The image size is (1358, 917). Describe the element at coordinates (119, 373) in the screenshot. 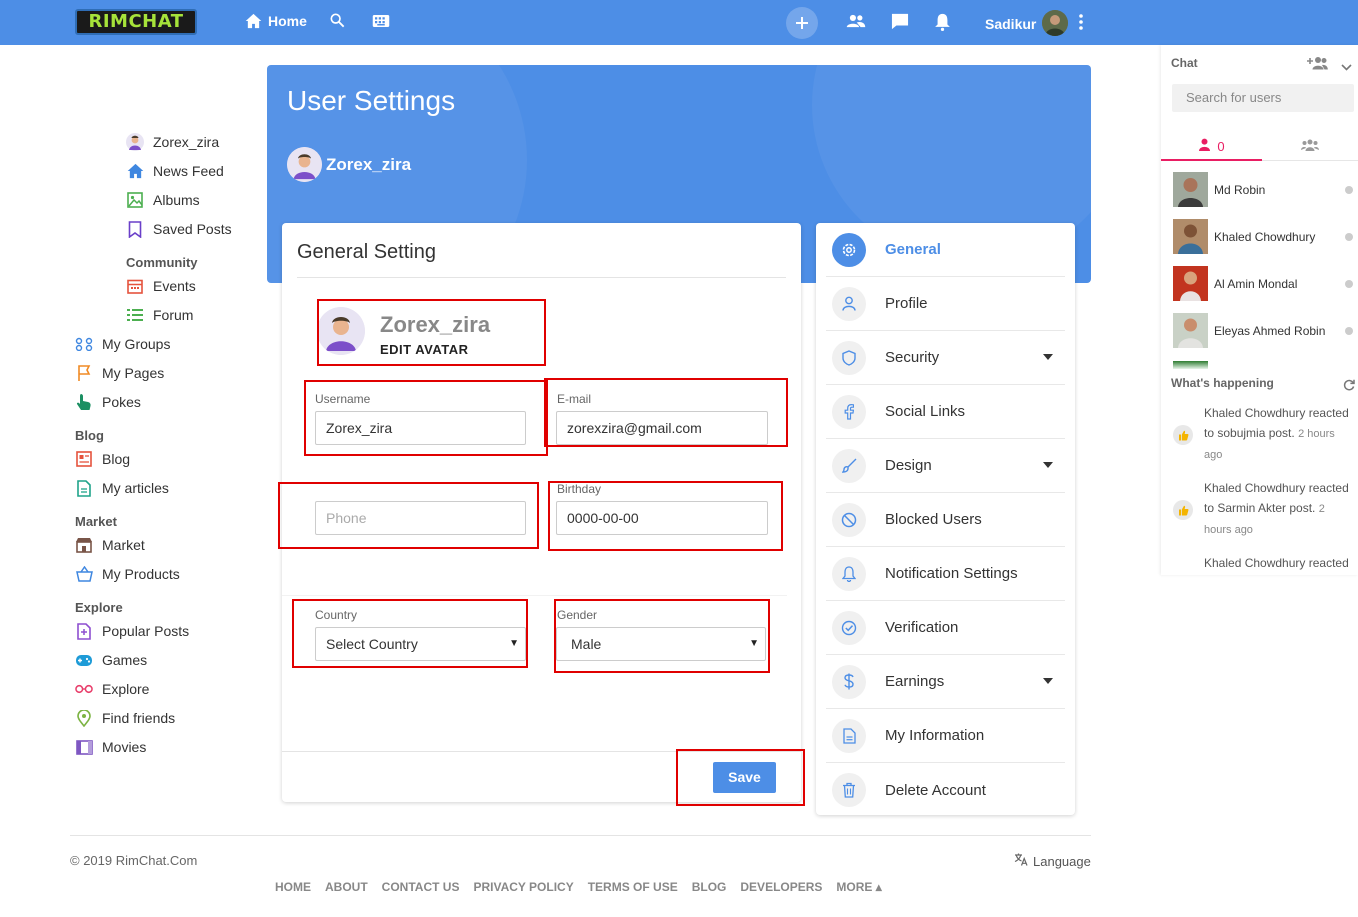

I see `sidebar-item-my-pages: My Pages` at that location.